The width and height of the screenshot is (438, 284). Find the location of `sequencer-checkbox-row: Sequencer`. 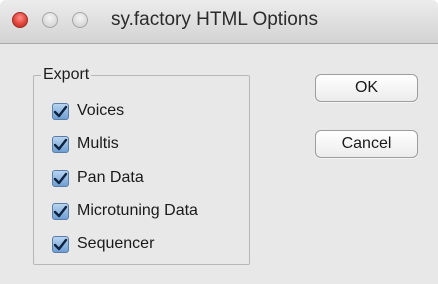

sequencer-checkbox-row: Sequencer is located at coordinates (103, 244).